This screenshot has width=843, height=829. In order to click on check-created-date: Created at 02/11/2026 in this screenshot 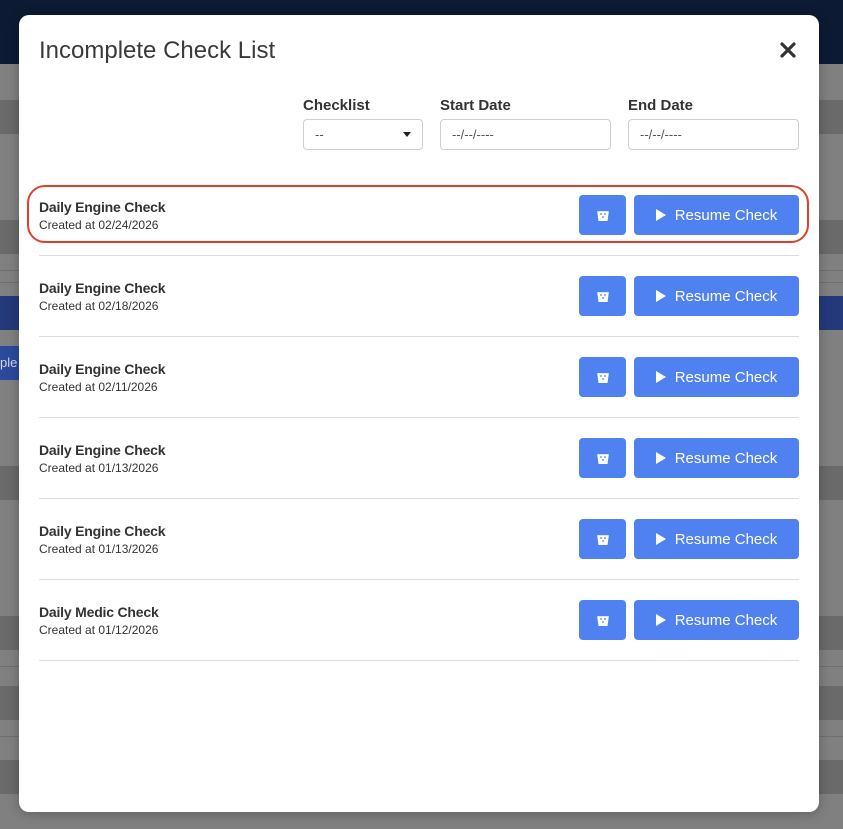, I will do `click(98, 387)`.